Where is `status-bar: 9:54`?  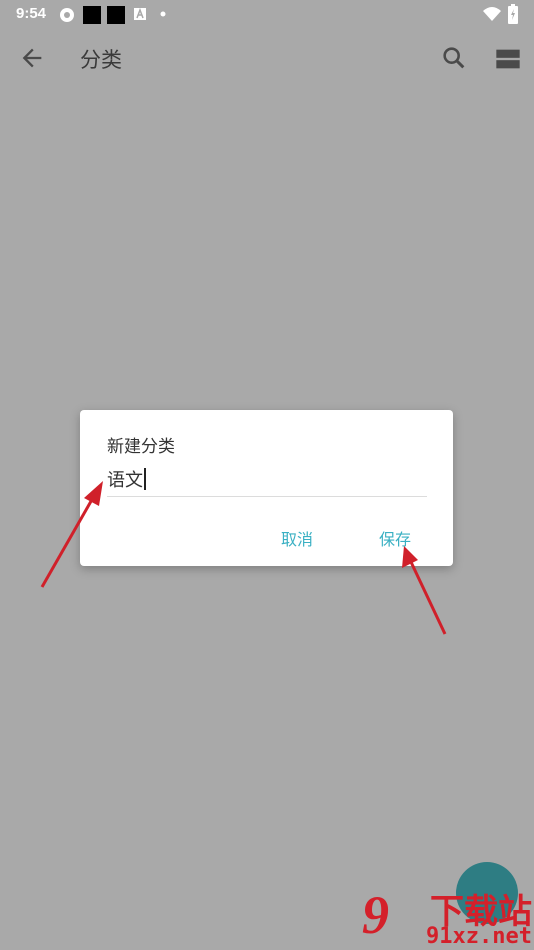
status-bar: 9:54 is located at coordinates (267, 14).